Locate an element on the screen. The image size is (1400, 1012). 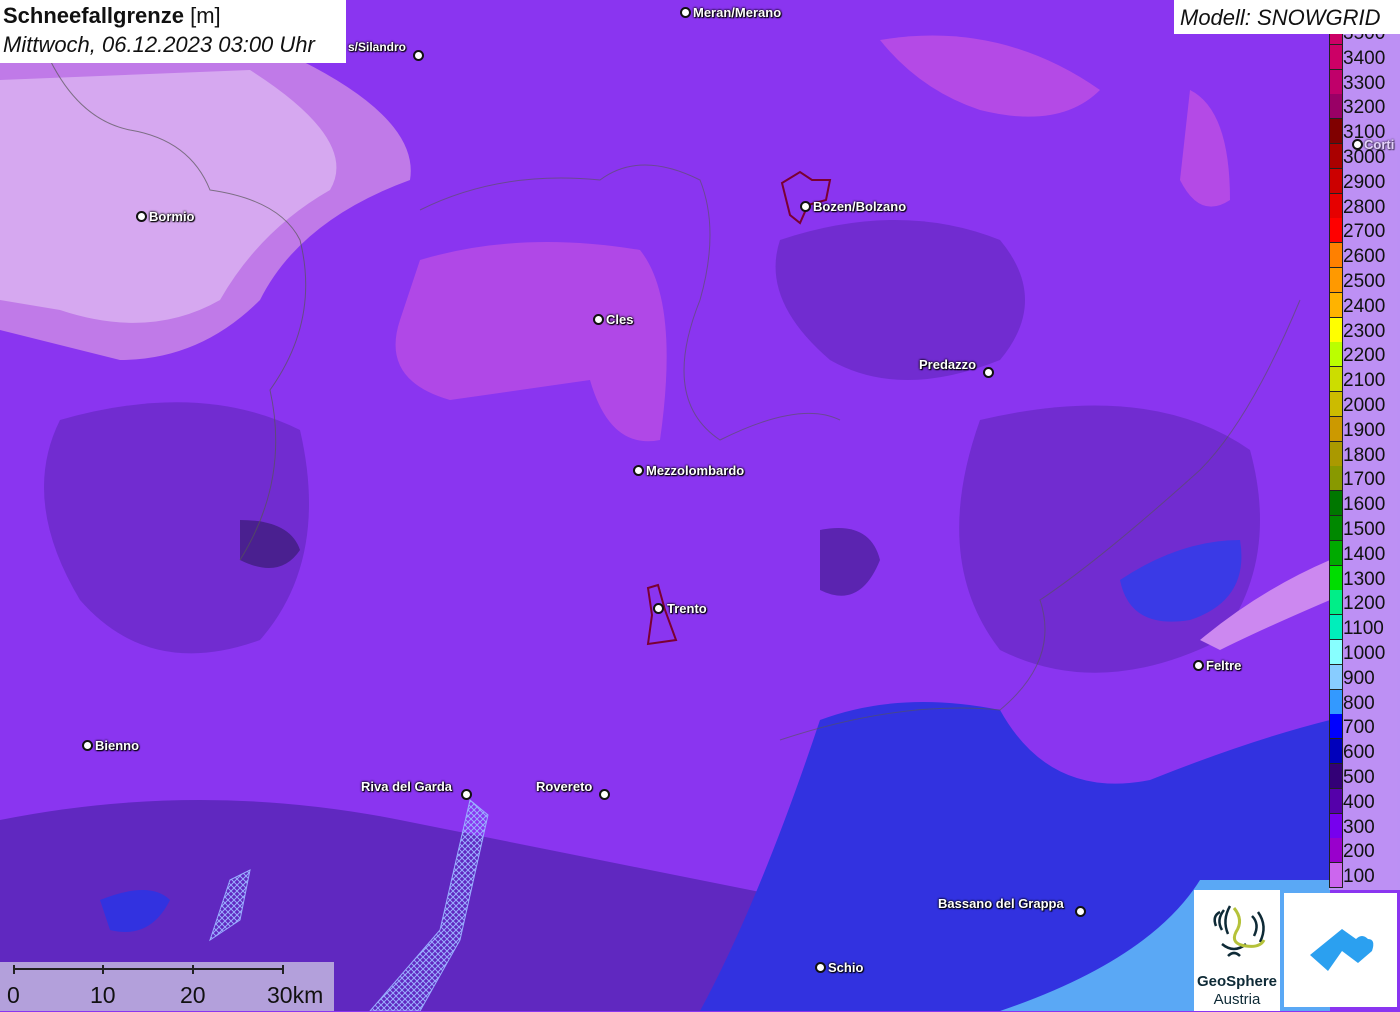
legend-entry: 1600 is located at coordinates (1364, 504).